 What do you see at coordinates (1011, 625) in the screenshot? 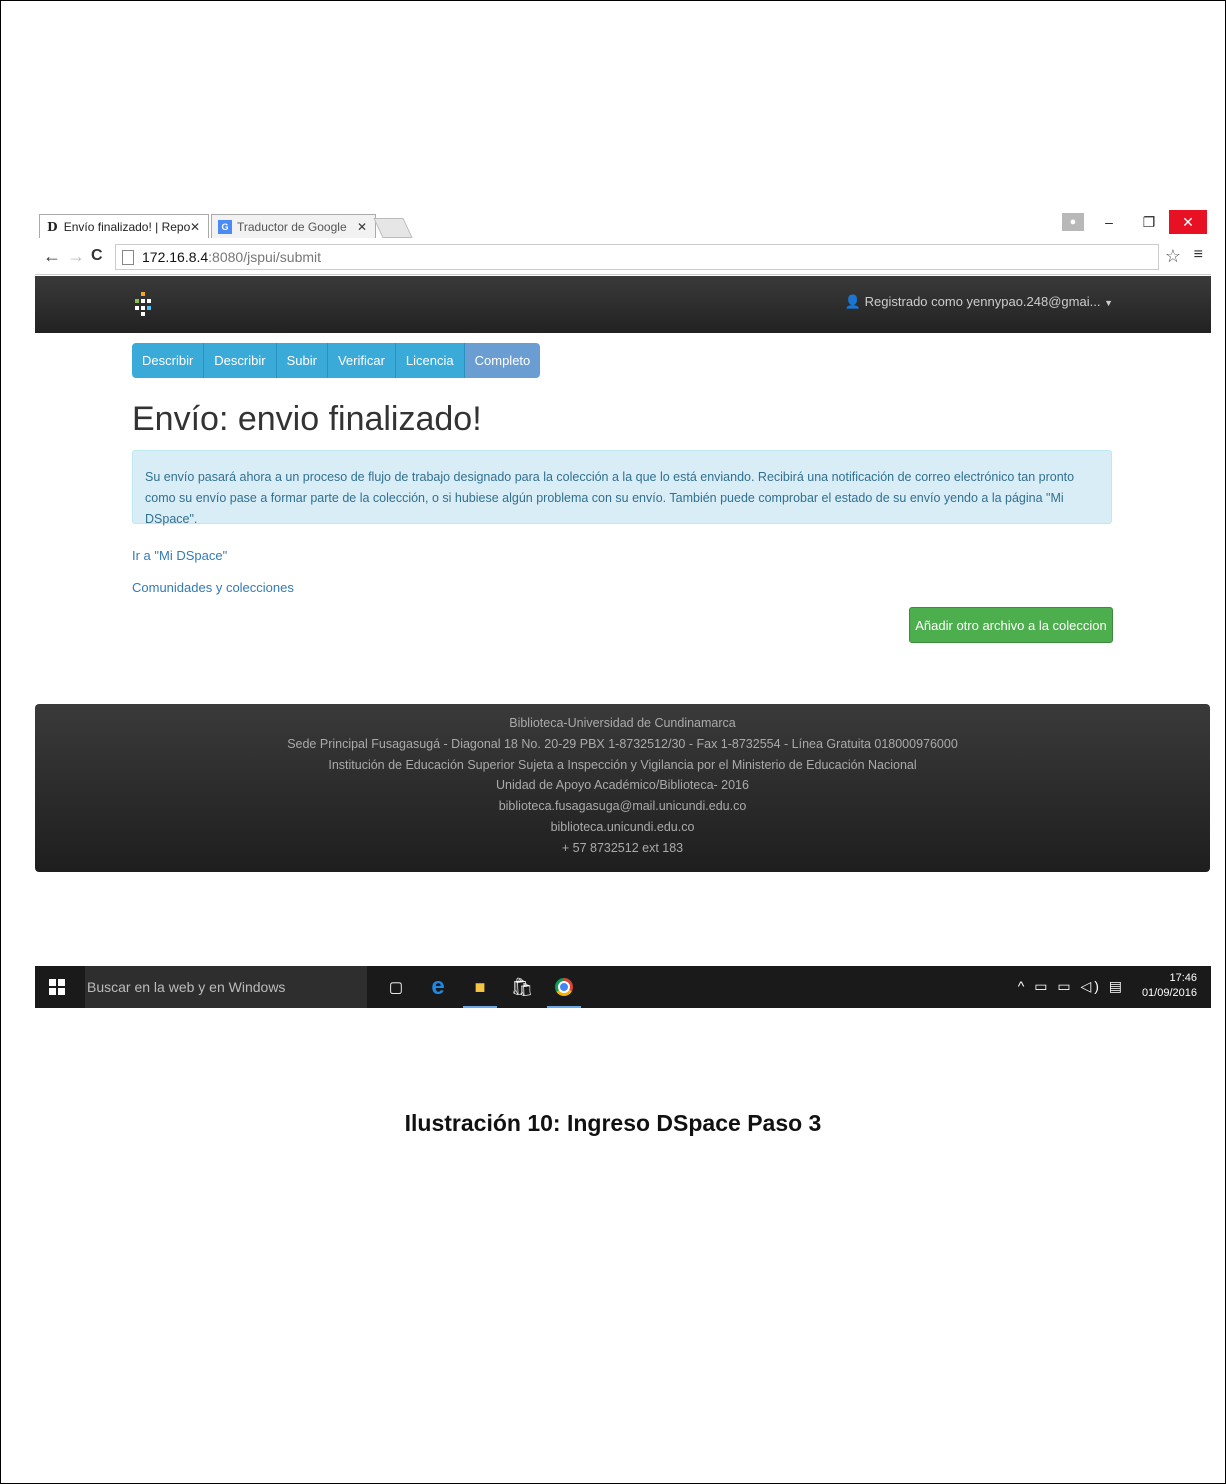
I see `add-another-file-button: Añadir otro archivo a la coleccion` at bounding box center [1011, 625].